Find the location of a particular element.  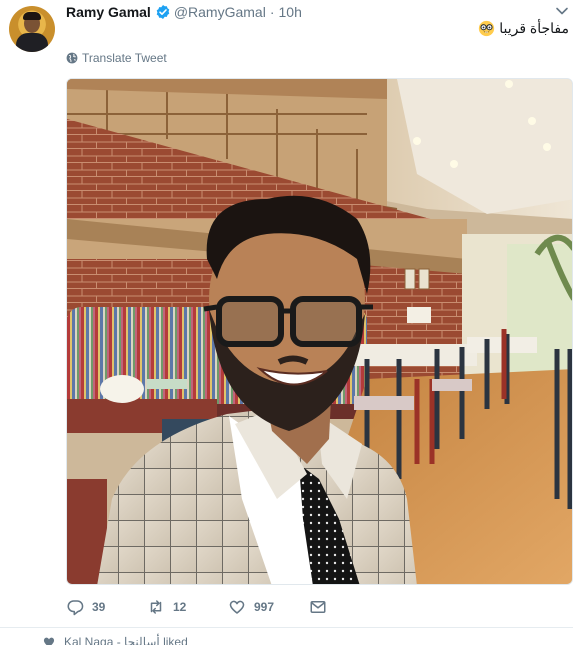

tweet-header: Ramy Gamal @RamyGamal · 10h is located at coordinates (184, 12).